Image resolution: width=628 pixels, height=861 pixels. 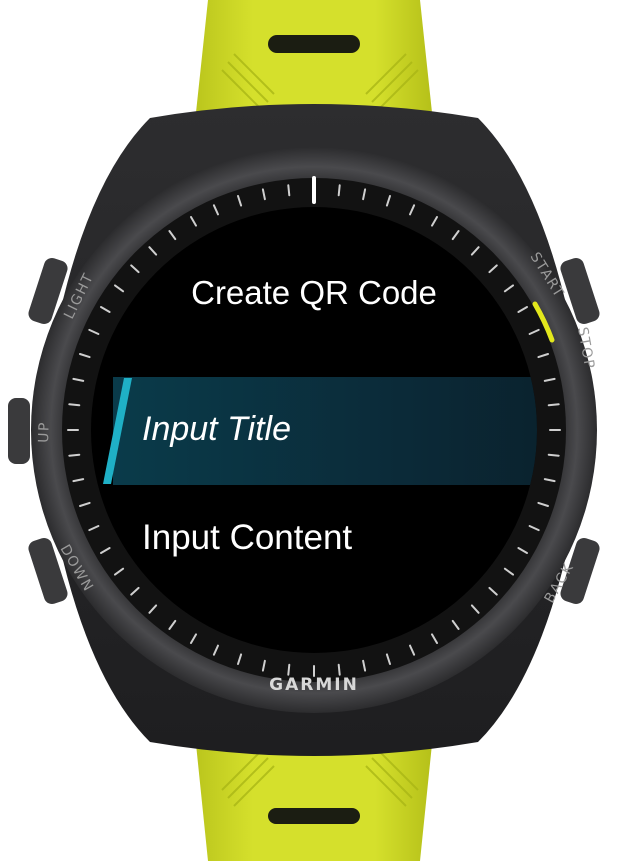 I want to click on light-button, so click(x=50, y=291).